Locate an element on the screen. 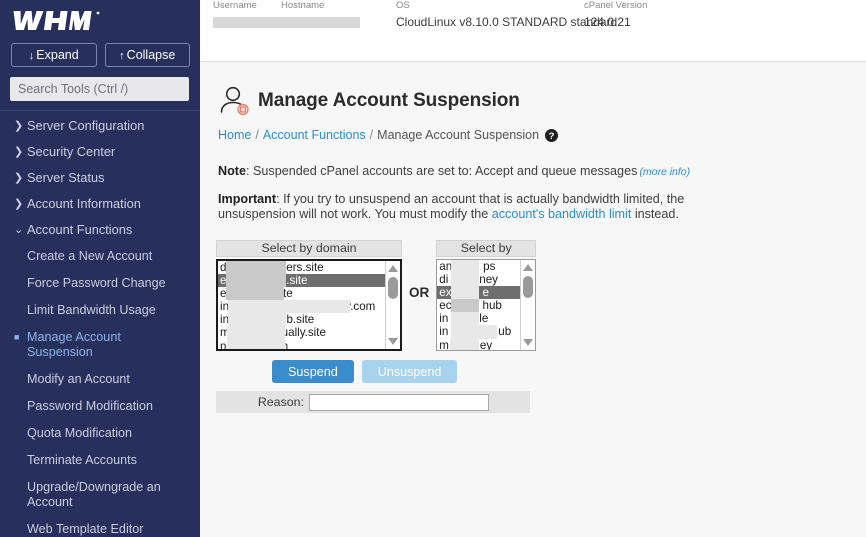 The width and height of the screenshot is (866, 537). suspend-button: Suspend is located at coordinates (313, 371).